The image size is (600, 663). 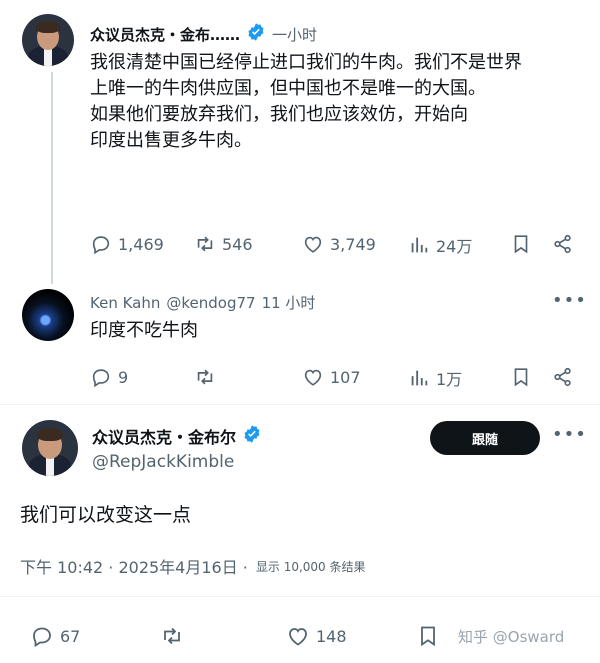 What do you see at coordinates (210, 303) in the screenshot?
I see `author-handle: @kendog77` at bounding box center [210, 303].